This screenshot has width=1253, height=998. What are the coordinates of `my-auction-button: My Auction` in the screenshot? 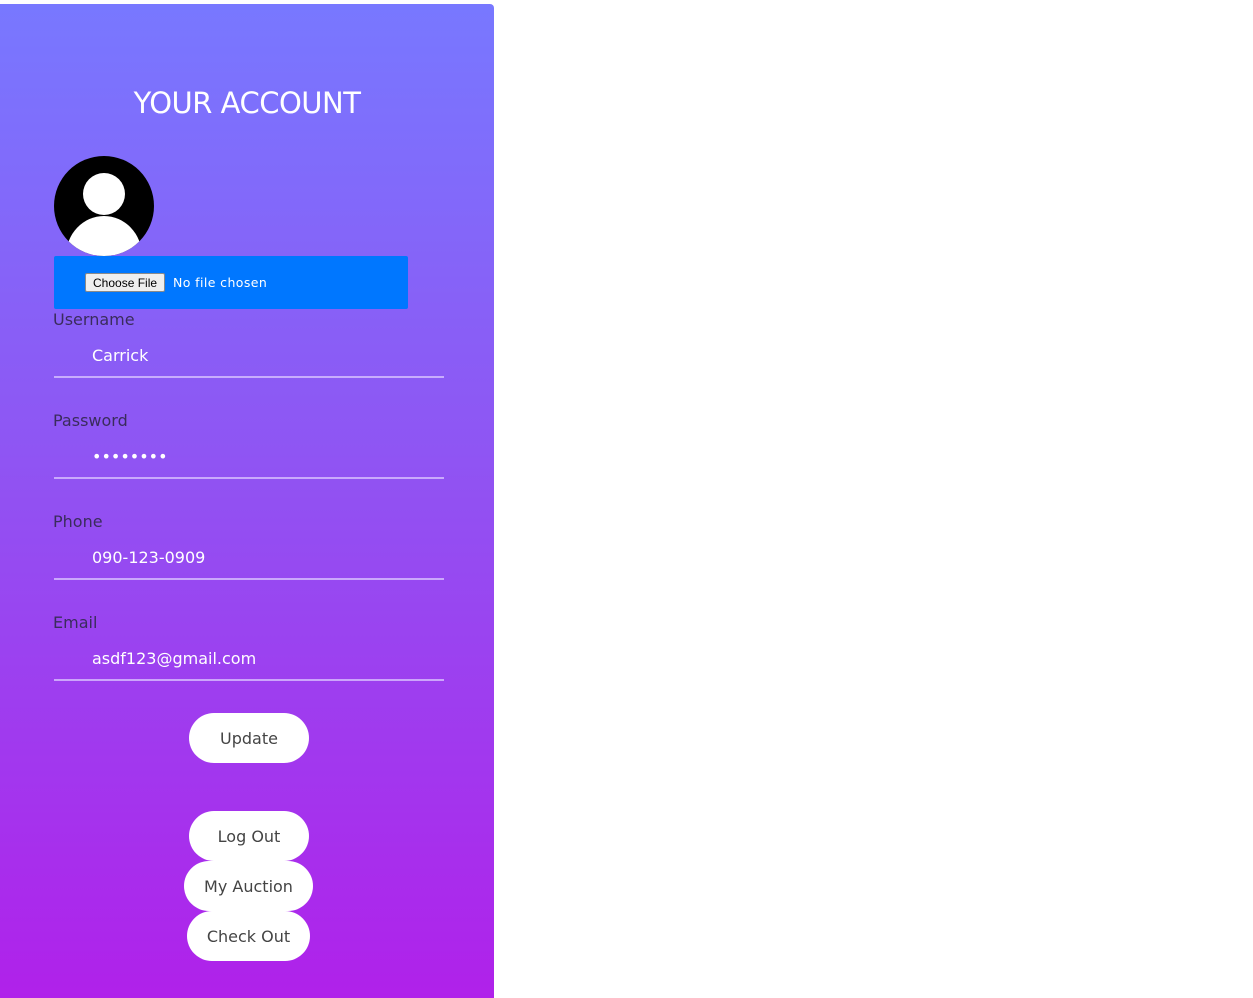 It's located at (248, 886).